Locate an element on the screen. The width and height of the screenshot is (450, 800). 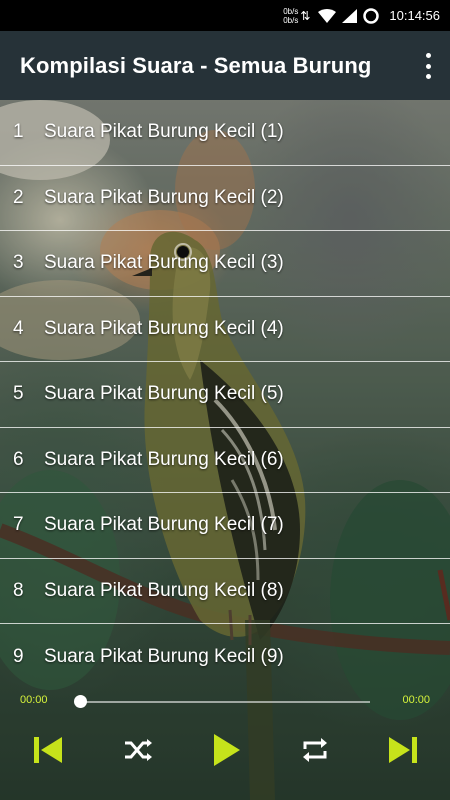
track-number: 8 is located at coordinates (18, 590).